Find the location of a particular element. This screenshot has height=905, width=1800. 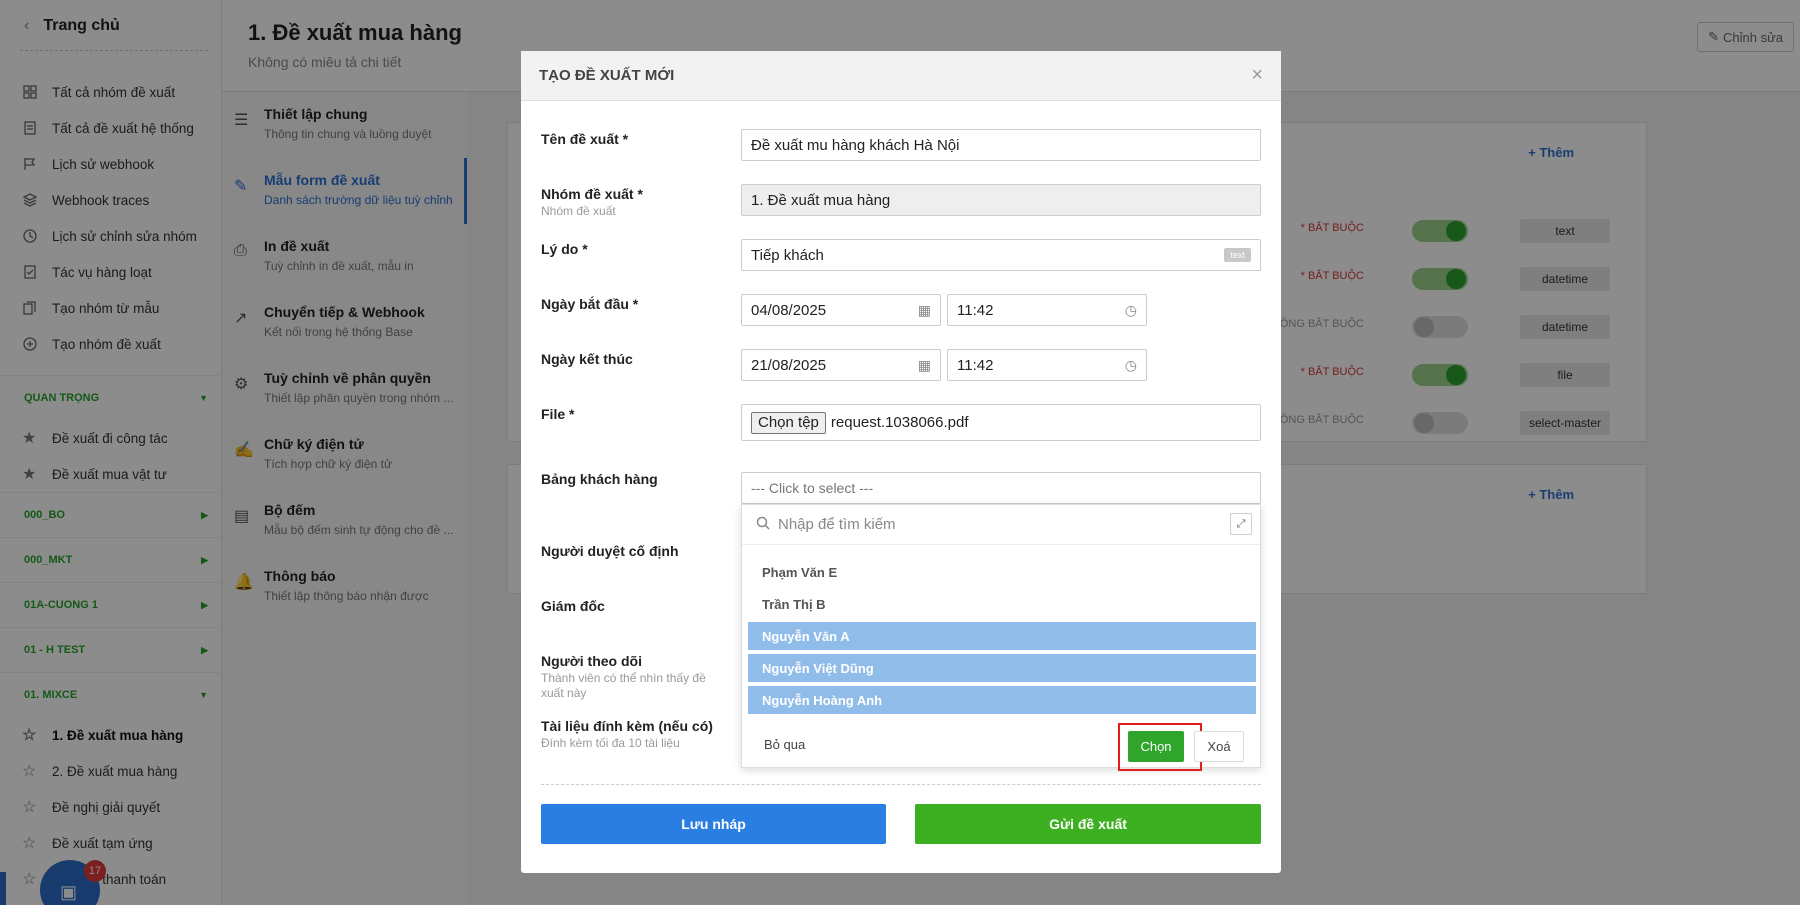

dropdown-option-selected: Nguyễn Việt Dũng is located at coordinates (1002, 668).